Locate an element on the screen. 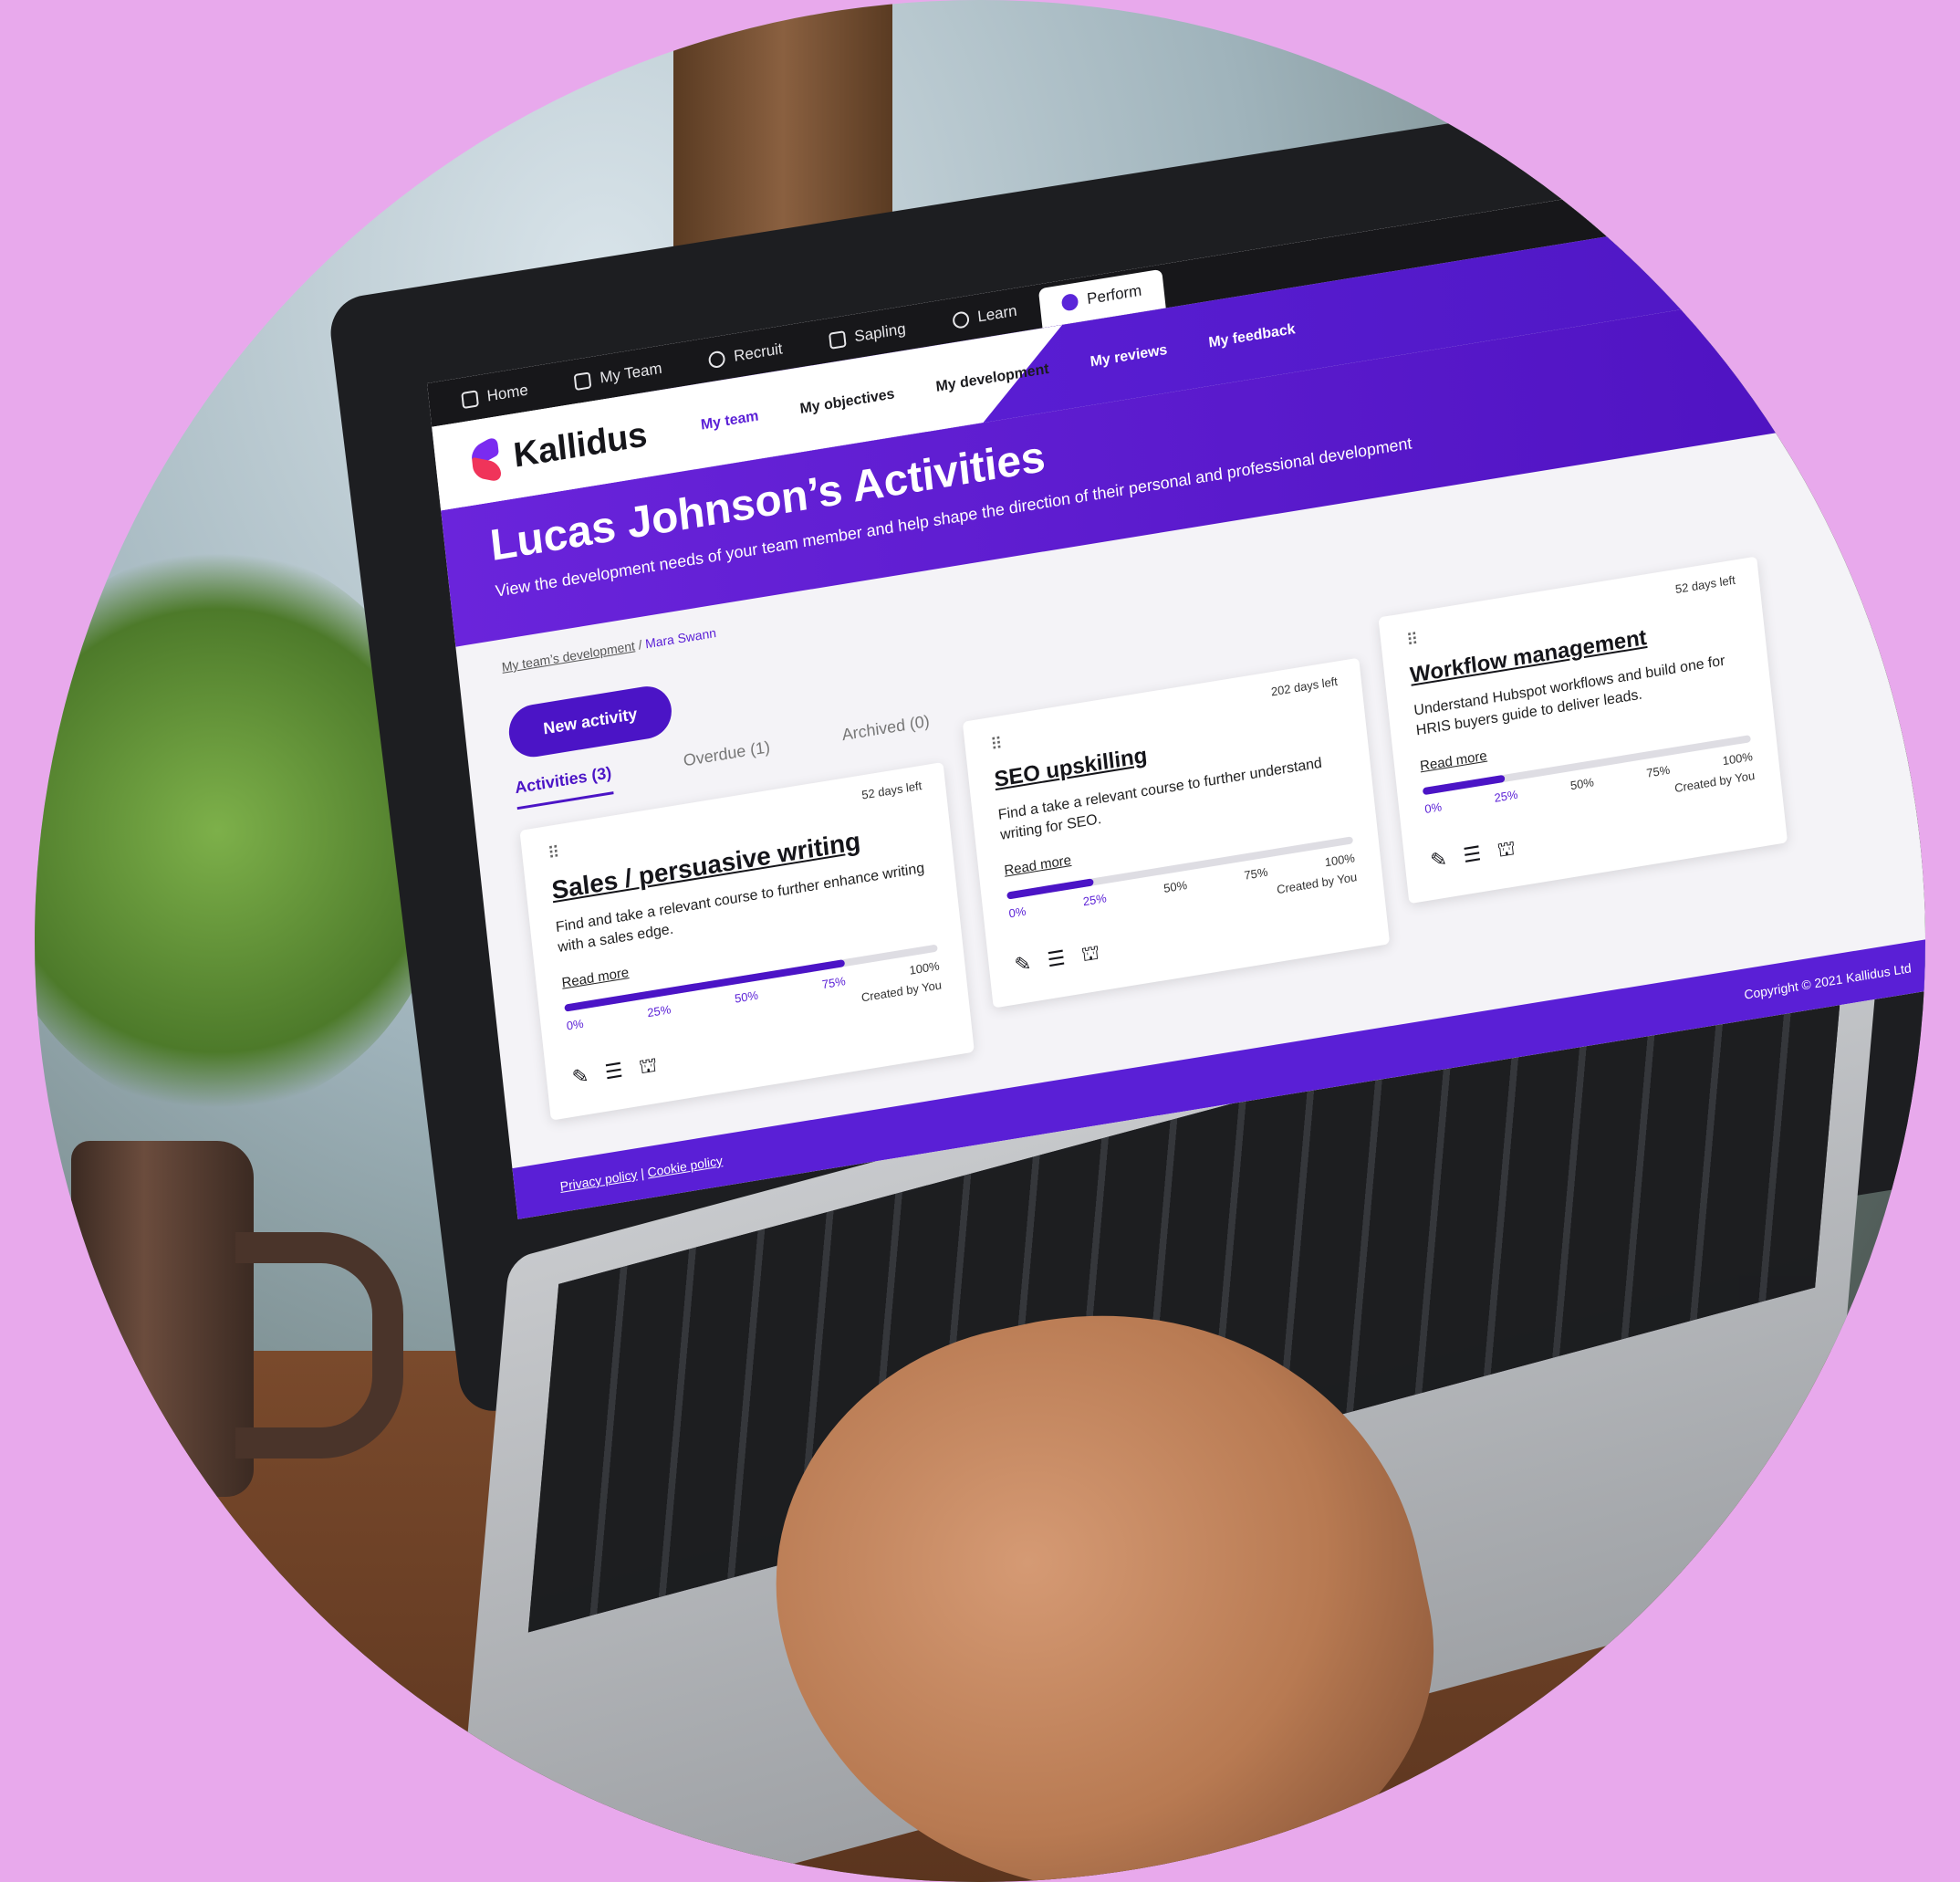 The image size is (1960, 1882). topnav-label: My Team is located at coordinates (631, 373).